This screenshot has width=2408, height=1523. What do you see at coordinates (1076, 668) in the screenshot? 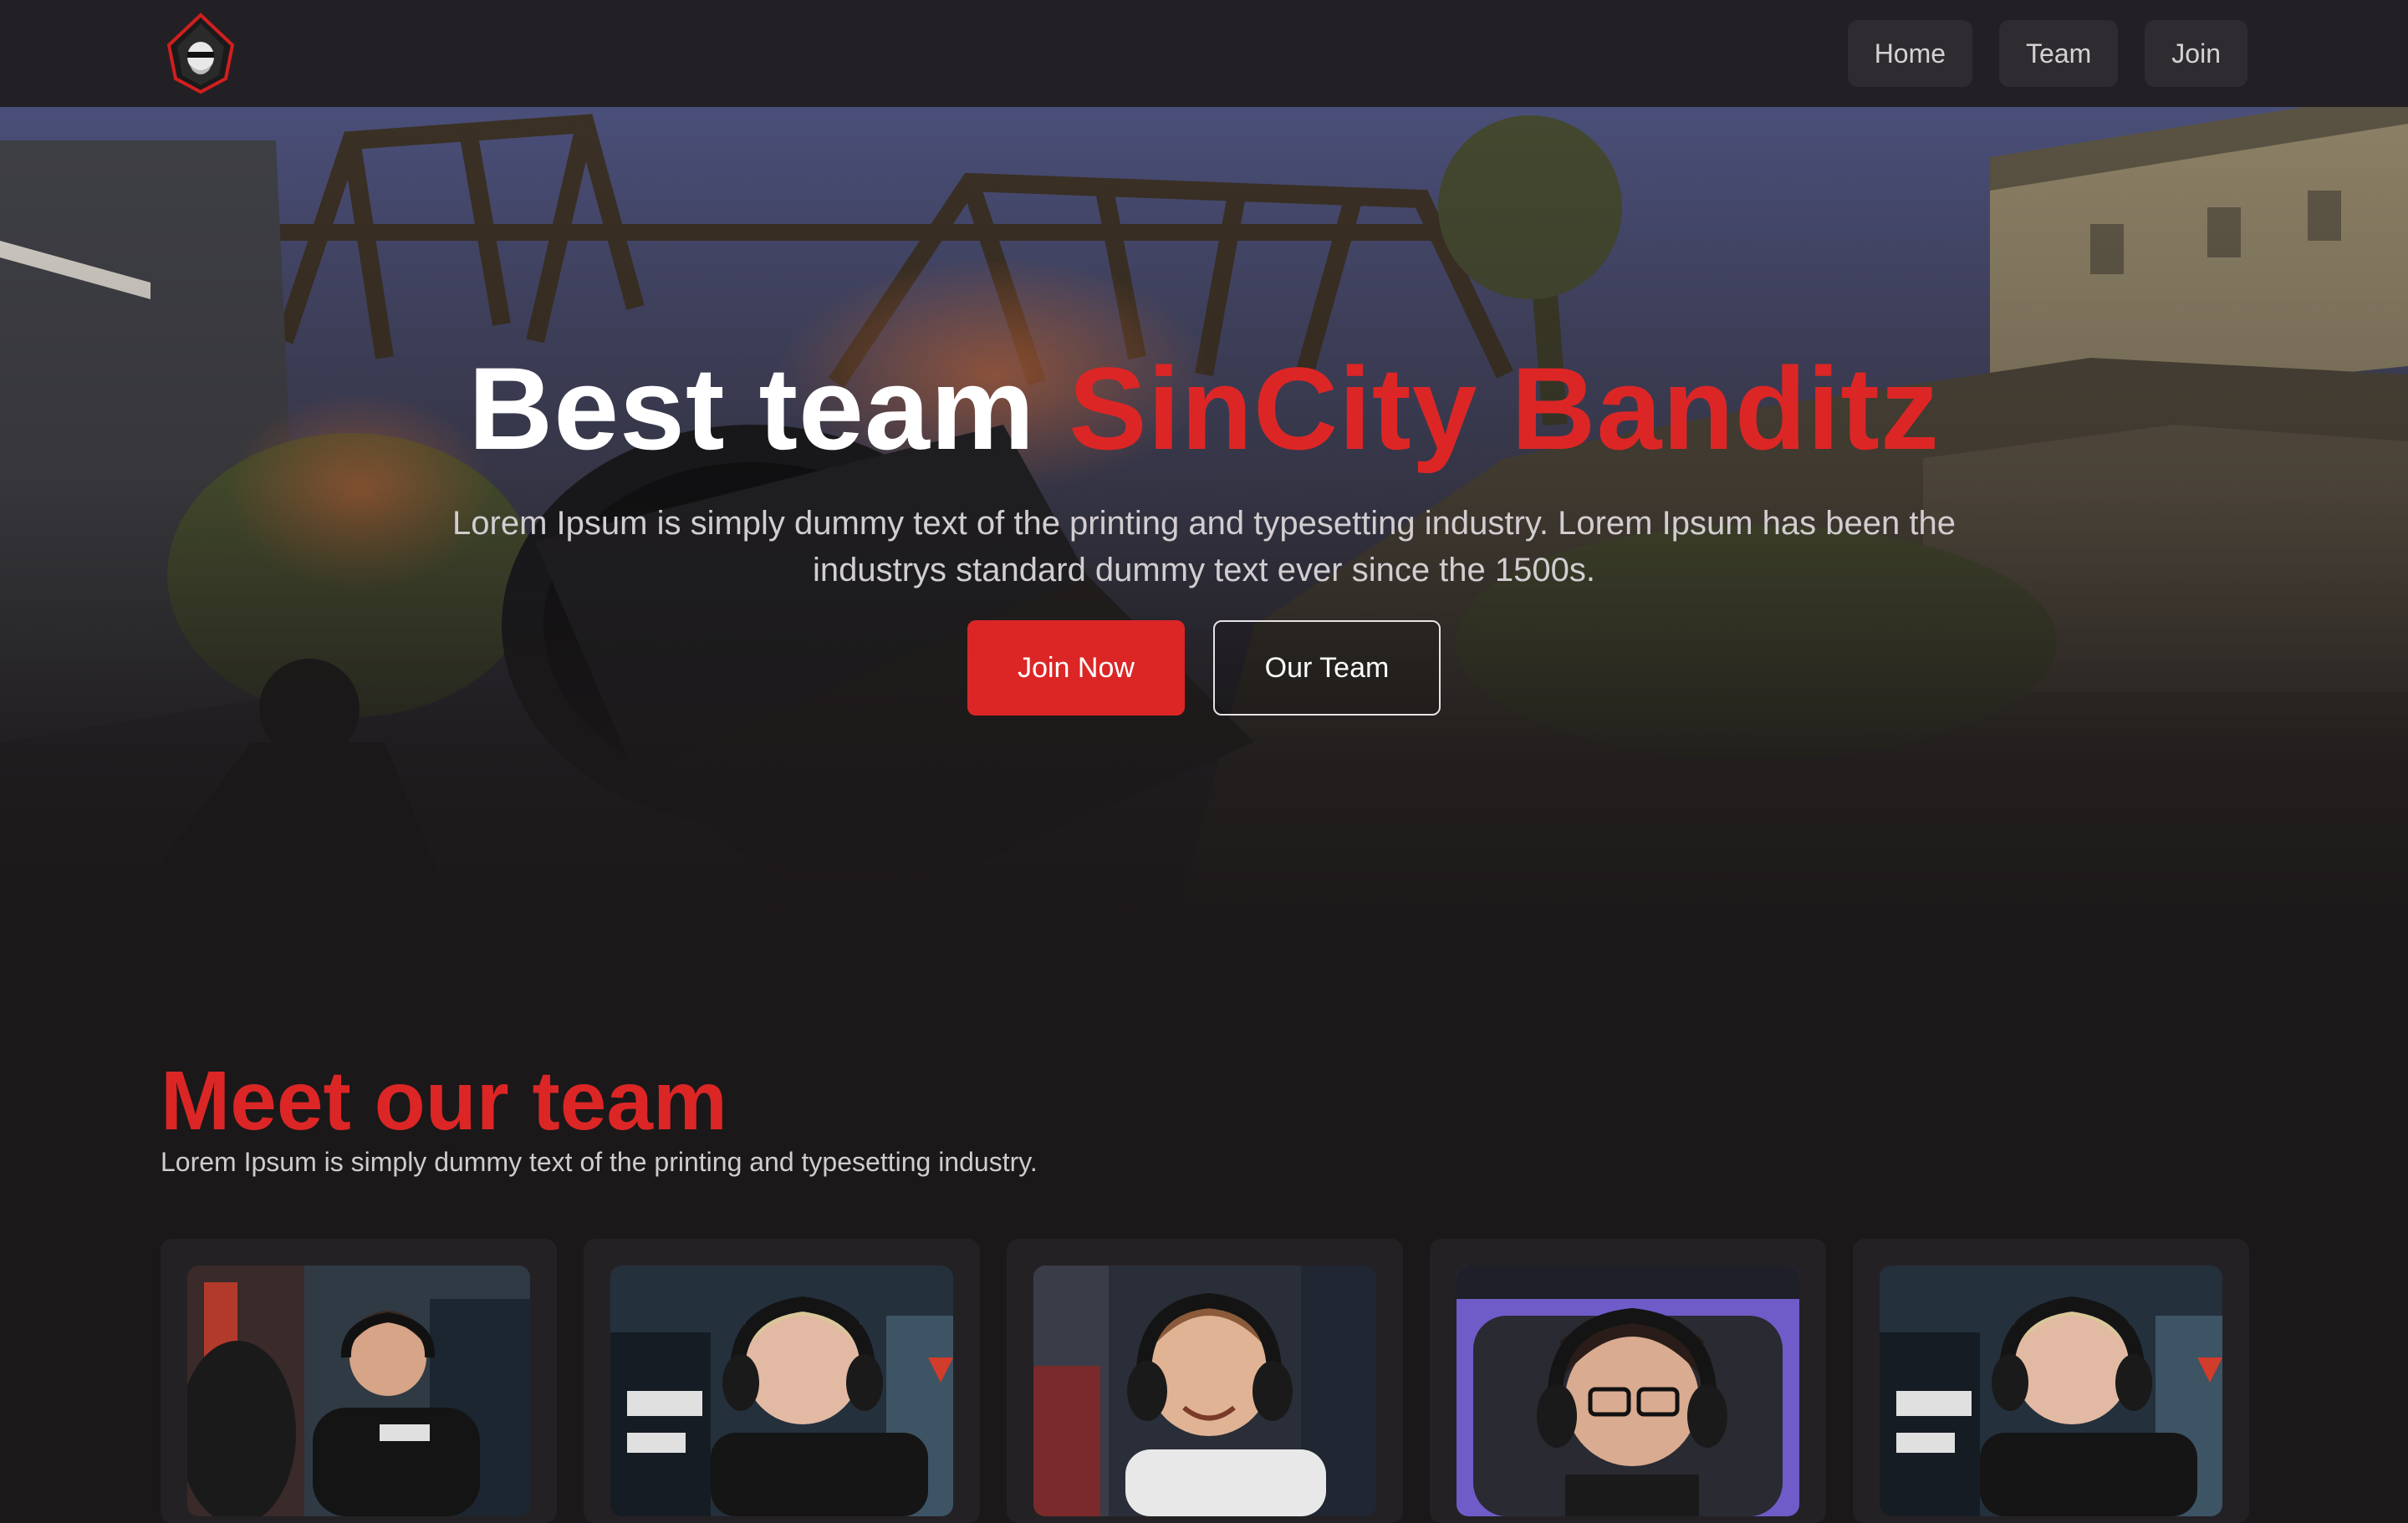
I see `join-now-button: Join Now` at bounding box center [1076, 668].